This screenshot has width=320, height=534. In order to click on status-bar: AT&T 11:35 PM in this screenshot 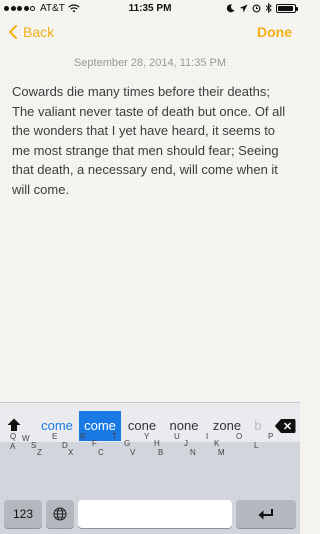, I will do `click(150, 9)`.